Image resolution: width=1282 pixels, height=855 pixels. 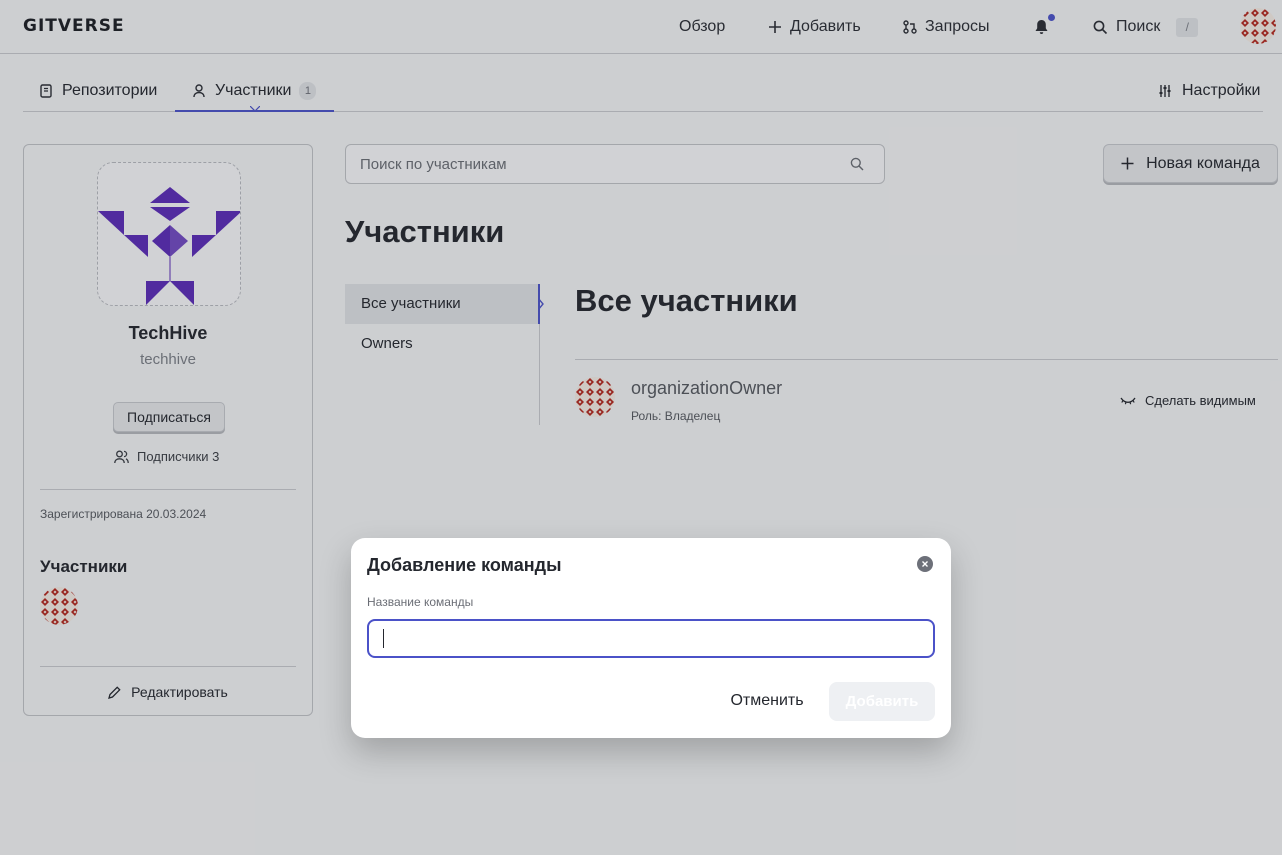 What do you see at coordinates (383, 638) in the screenshot?
I see `text-cursor` at bounding box center [383, 638].